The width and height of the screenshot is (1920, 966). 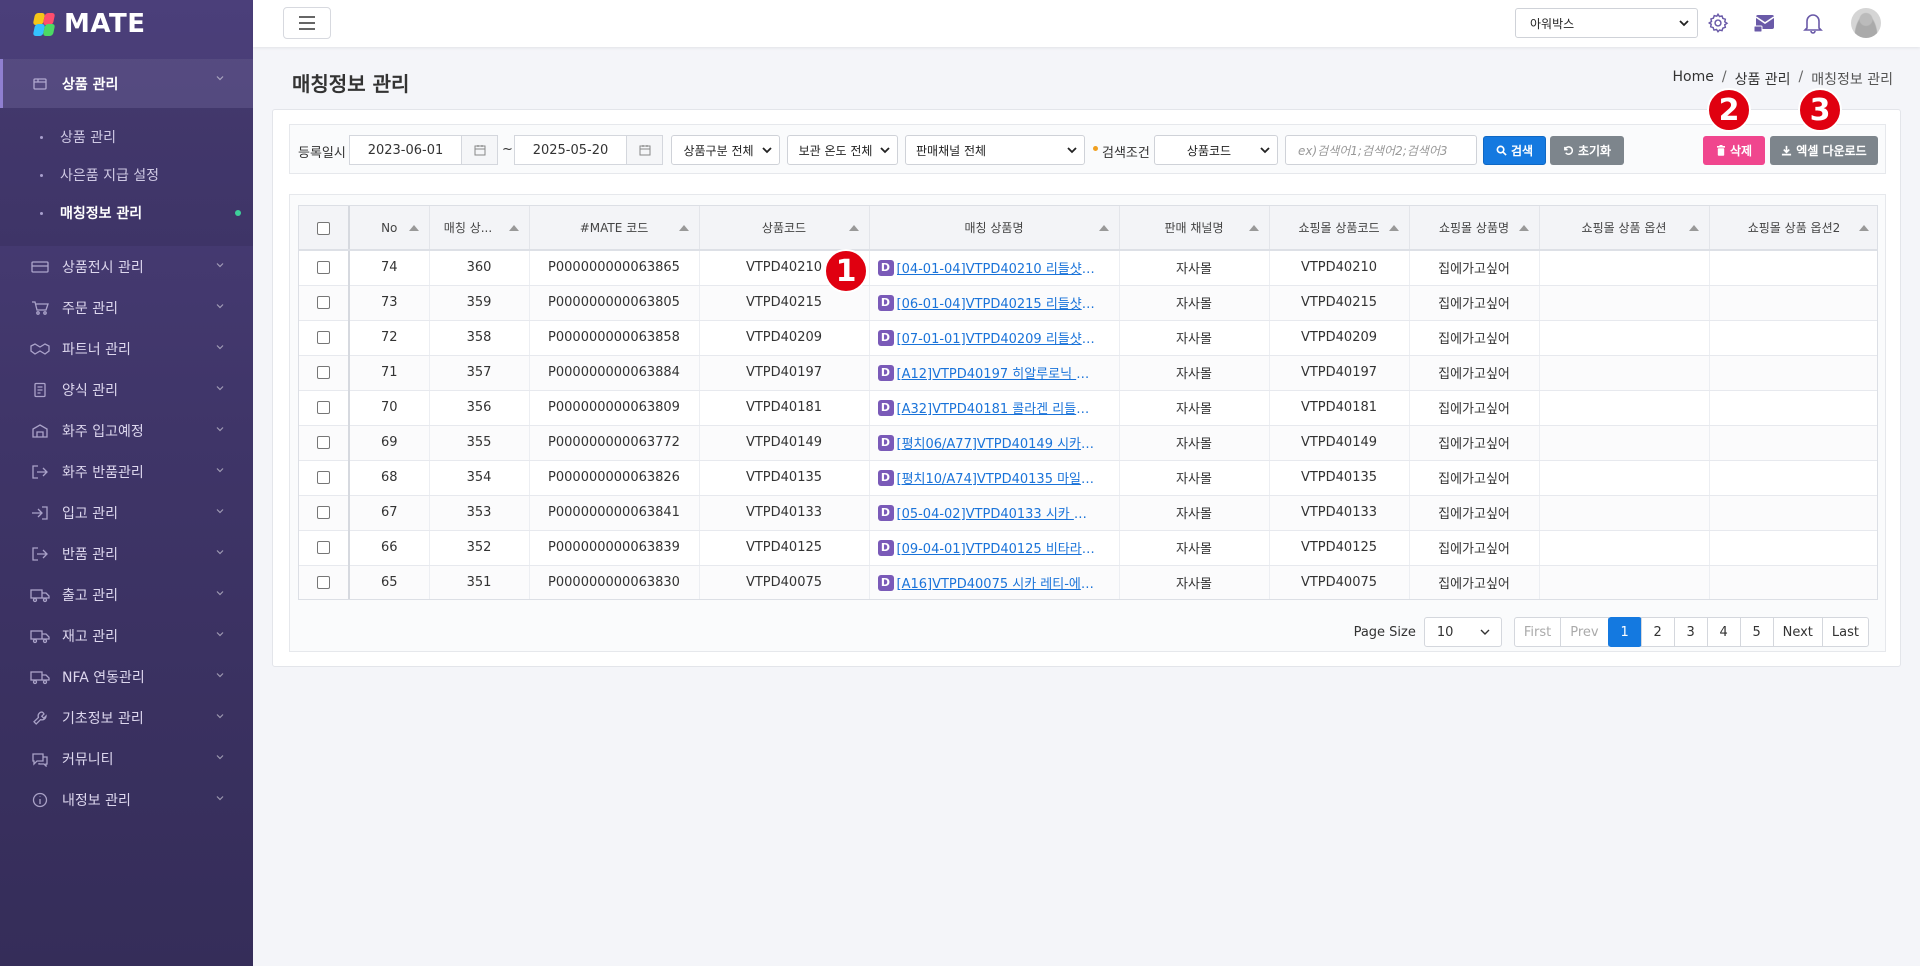 What do you see at coordinates (126, 430) in the screenshot?
I see `sidebar-item: 화주 입고예정` at bounding box center [126, 430].